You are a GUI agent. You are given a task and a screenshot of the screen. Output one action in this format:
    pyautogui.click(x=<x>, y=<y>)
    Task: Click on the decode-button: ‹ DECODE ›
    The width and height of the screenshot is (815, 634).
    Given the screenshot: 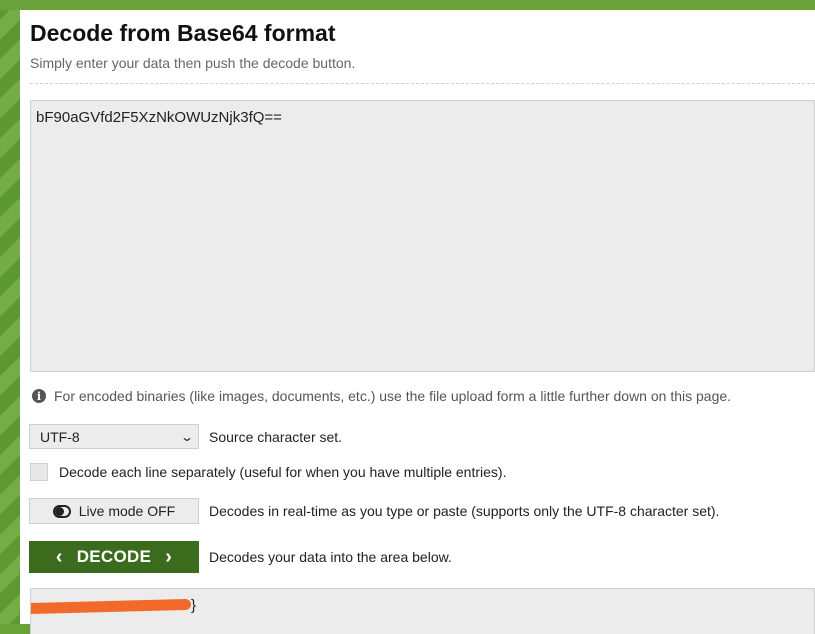 What is the action you would take?
    pyautogui.click(x=114, y=557)
    